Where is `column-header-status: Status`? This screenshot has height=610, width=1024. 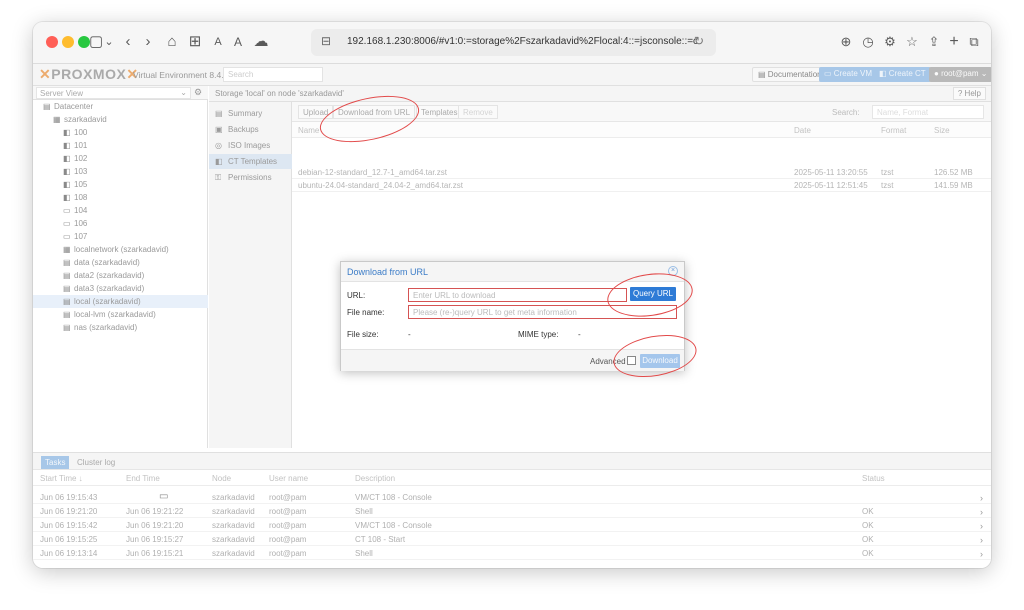
column-header-status: Status is located at coordinates (873, 478).